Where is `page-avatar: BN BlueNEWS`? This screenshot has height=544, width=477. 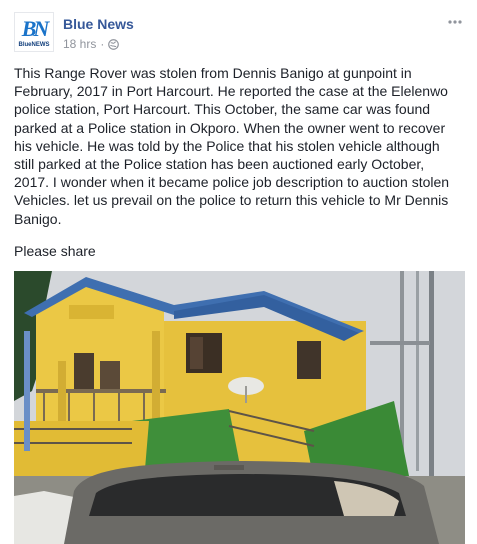 page-avatar: BN BlueNEWS is located at coordinates (34, 32).